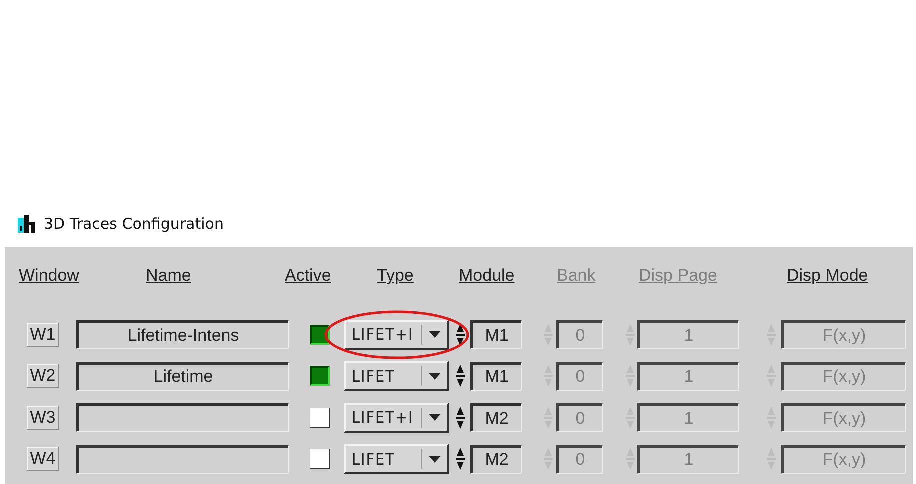  What do you see at coordinates (827, 276) in the screenshot?
I see `column-header: Disp Mode` at bounding box center [827, 276].